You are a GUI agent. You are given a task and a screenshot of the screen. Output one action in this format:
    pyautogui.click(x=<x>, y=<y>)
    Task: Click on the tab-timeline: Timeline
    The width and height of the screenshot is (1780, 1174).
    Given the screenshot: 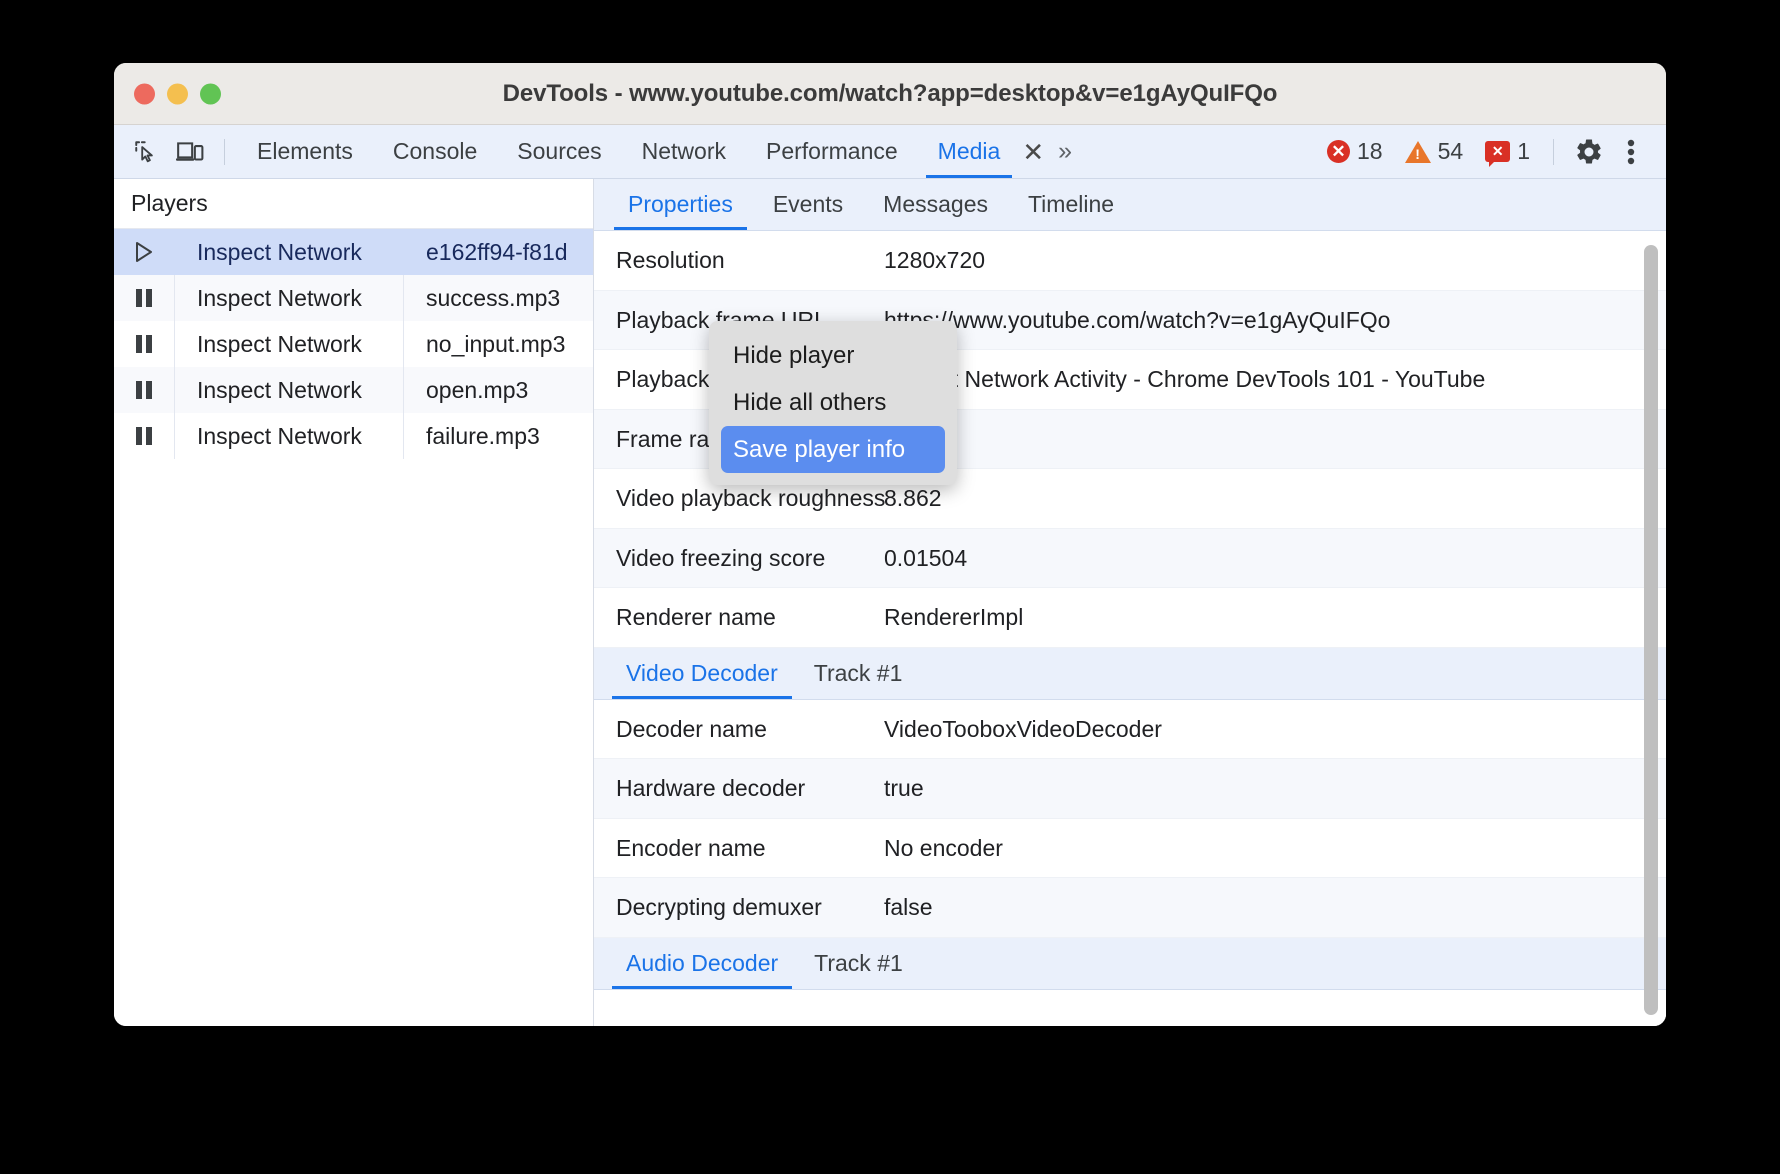 What is the action you would take?
    pyautogui.click(x=1071, y=204)
    